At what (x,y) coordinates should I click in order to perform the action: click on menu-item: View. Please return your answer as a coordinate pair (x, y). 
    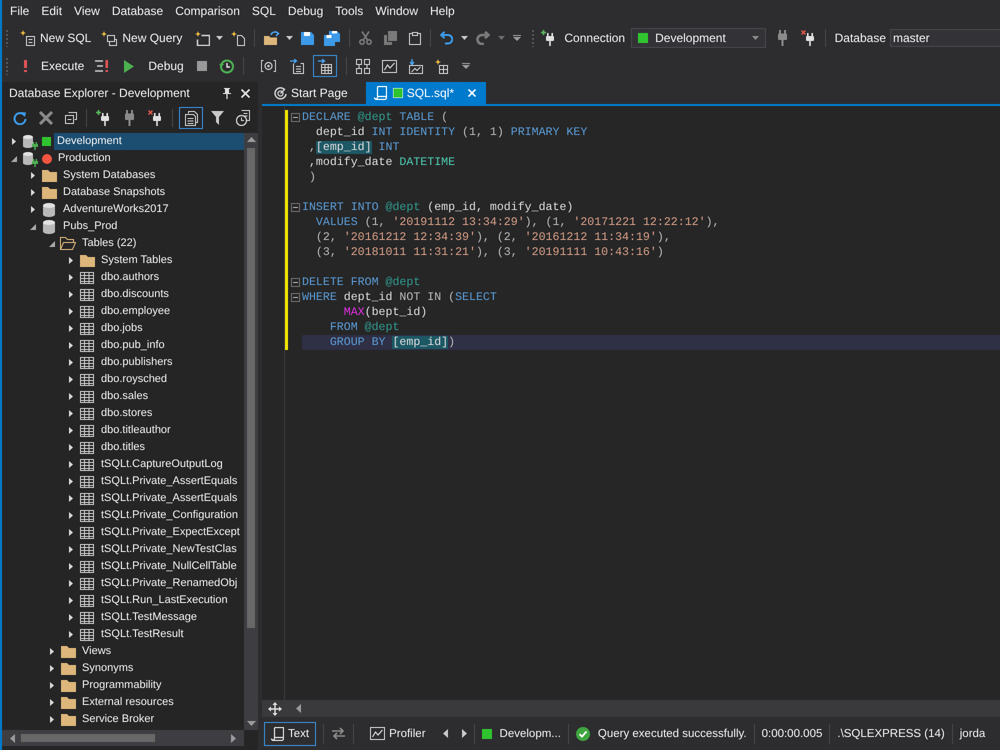
    Looking at the image, I should click on (87, 11).